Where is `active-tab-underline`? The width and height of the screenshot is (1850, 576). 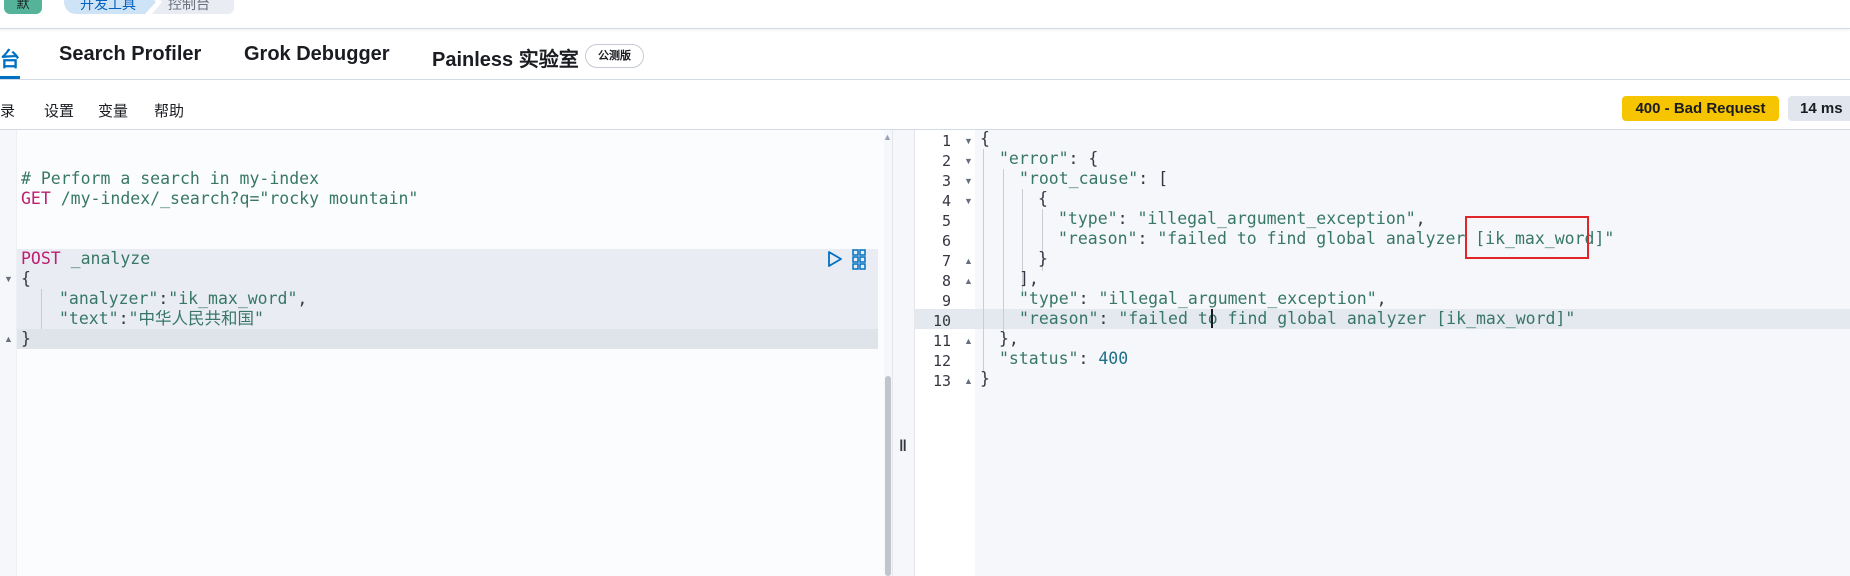 active-tab-underline is located at coordinates (10, 77).